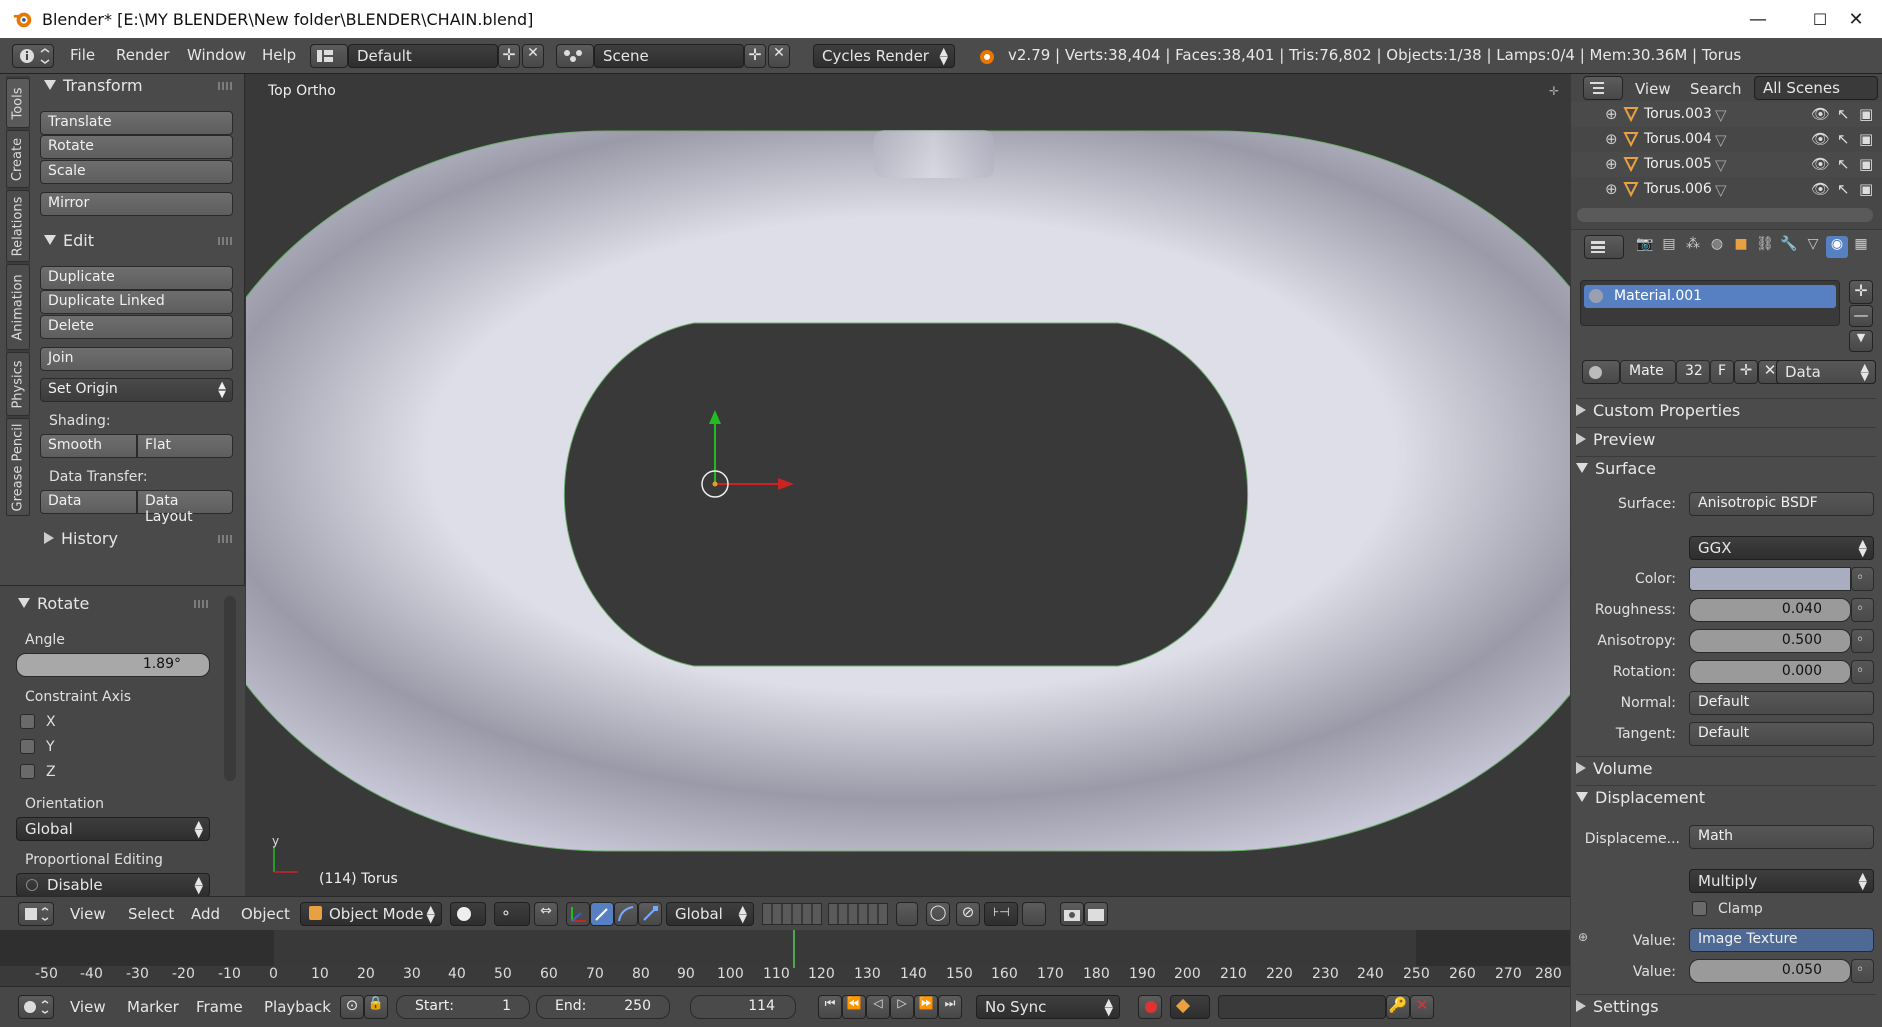 The width and height of the screenshot is (1882, 1027). Describe the element at coordinates (546, 914) in the screenshot. I see `manipulator-toggle-icon: ⇔` at that location.